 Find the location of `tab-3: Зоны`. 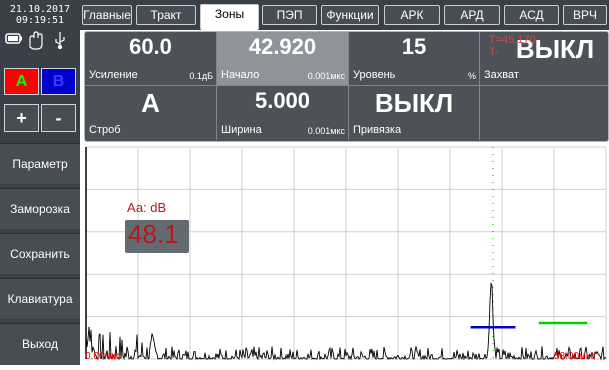

tab-3: Зоны is located at coordinates (229, 17).